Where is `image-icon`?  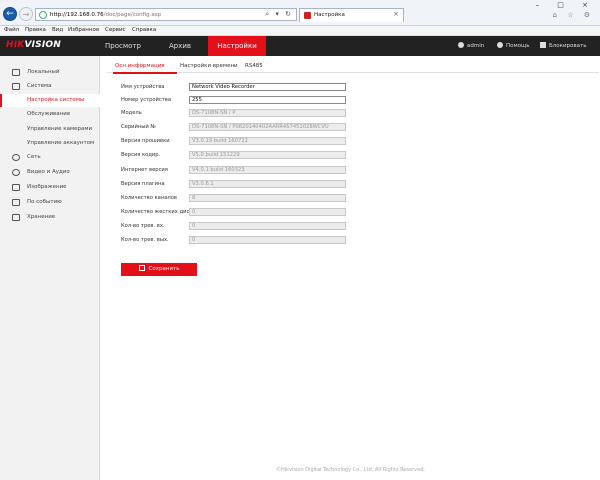
image-icon is located at coordinates (16, 187).